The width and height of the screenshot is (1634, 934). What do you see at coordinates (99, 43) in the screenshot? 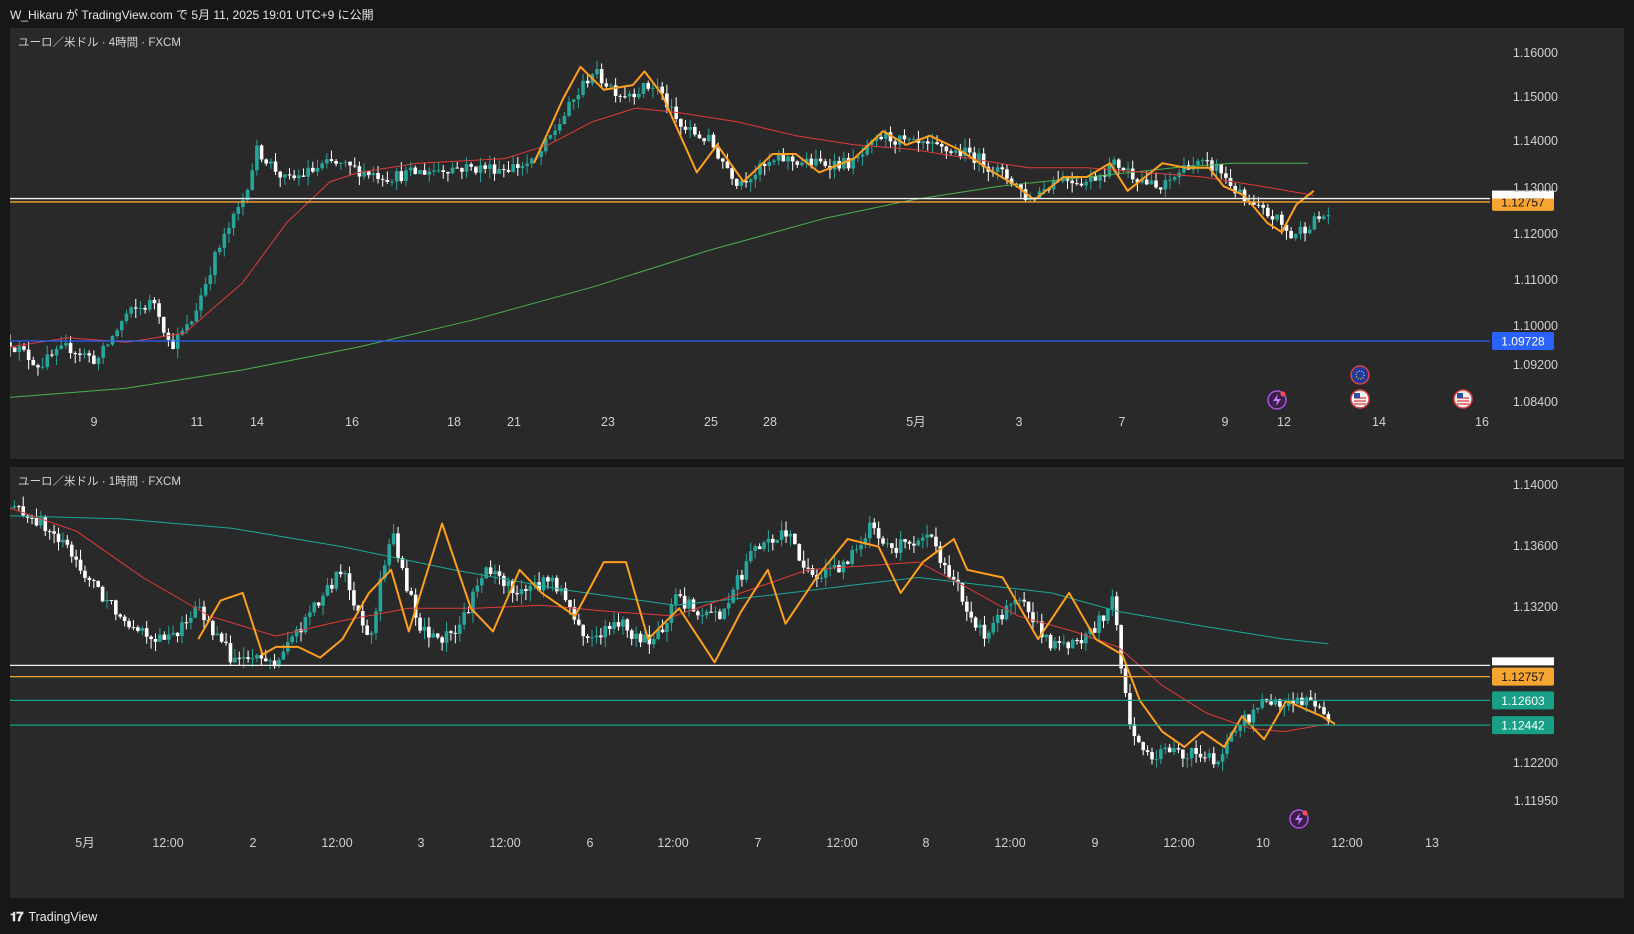
I see `chart-4h-title: ユーロ／米ドル · 4時間 · FXCM` at bounding box center [99, 43].